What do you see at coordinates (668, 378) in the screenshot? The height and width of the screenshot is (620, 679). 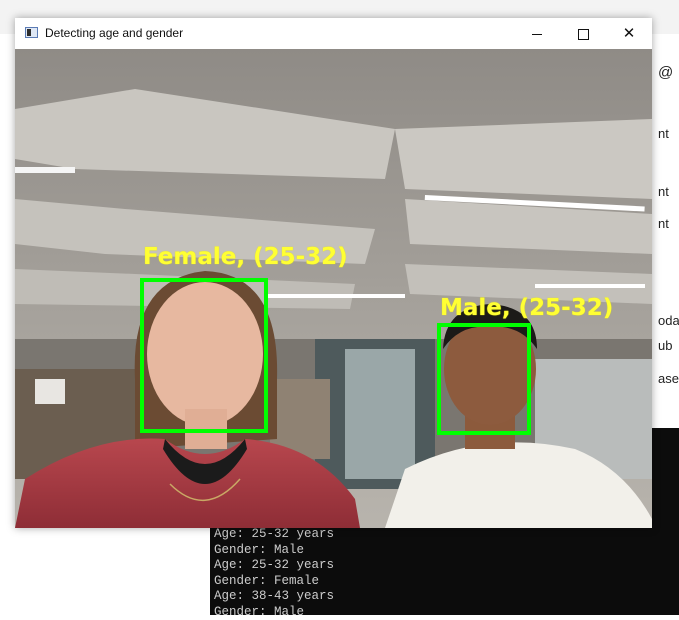 I see `background-text: ase` at bounding box center [668, 378].